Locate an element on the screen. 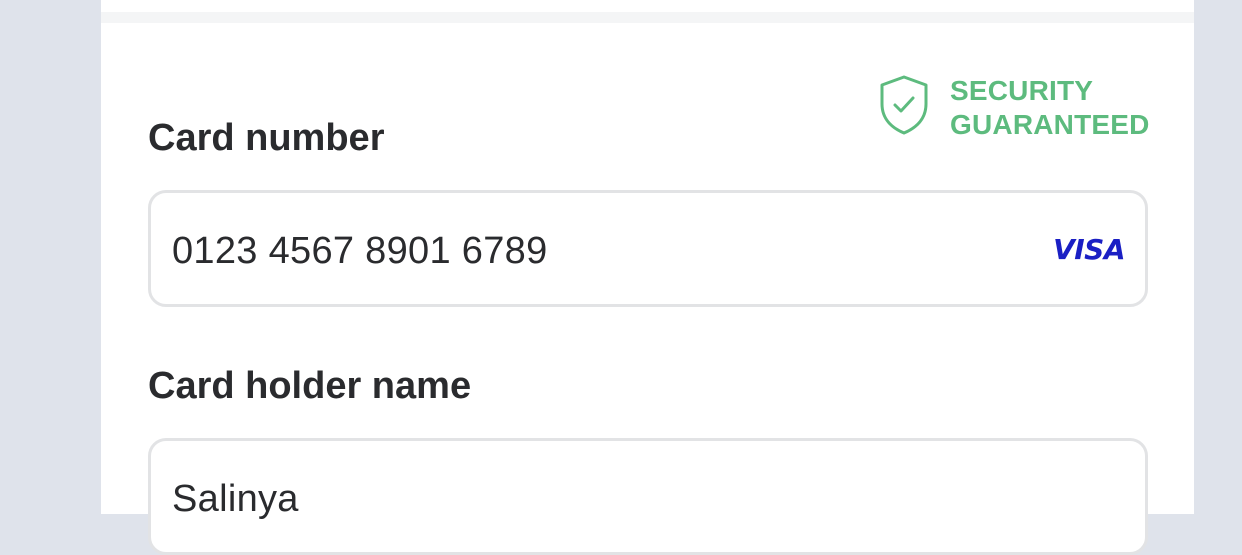 The width and height of the screenshot is (1242, 555). card-holder-label: Card holder name is located at coordinates (310, 386).